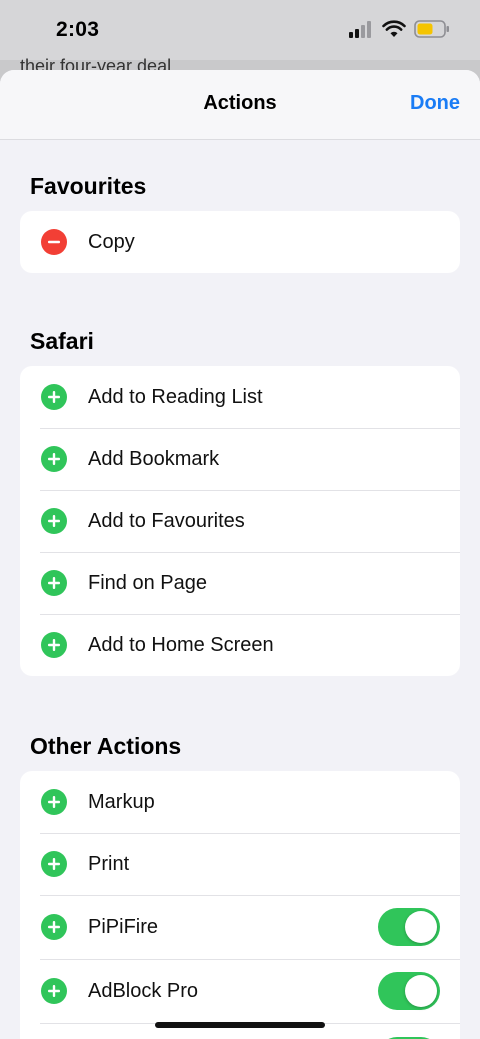 This screenshot has height=1039, width=480. Describe the element at coordinates (240, 802) in the screenshot. I see `action-row-markup: Markup` at that location.